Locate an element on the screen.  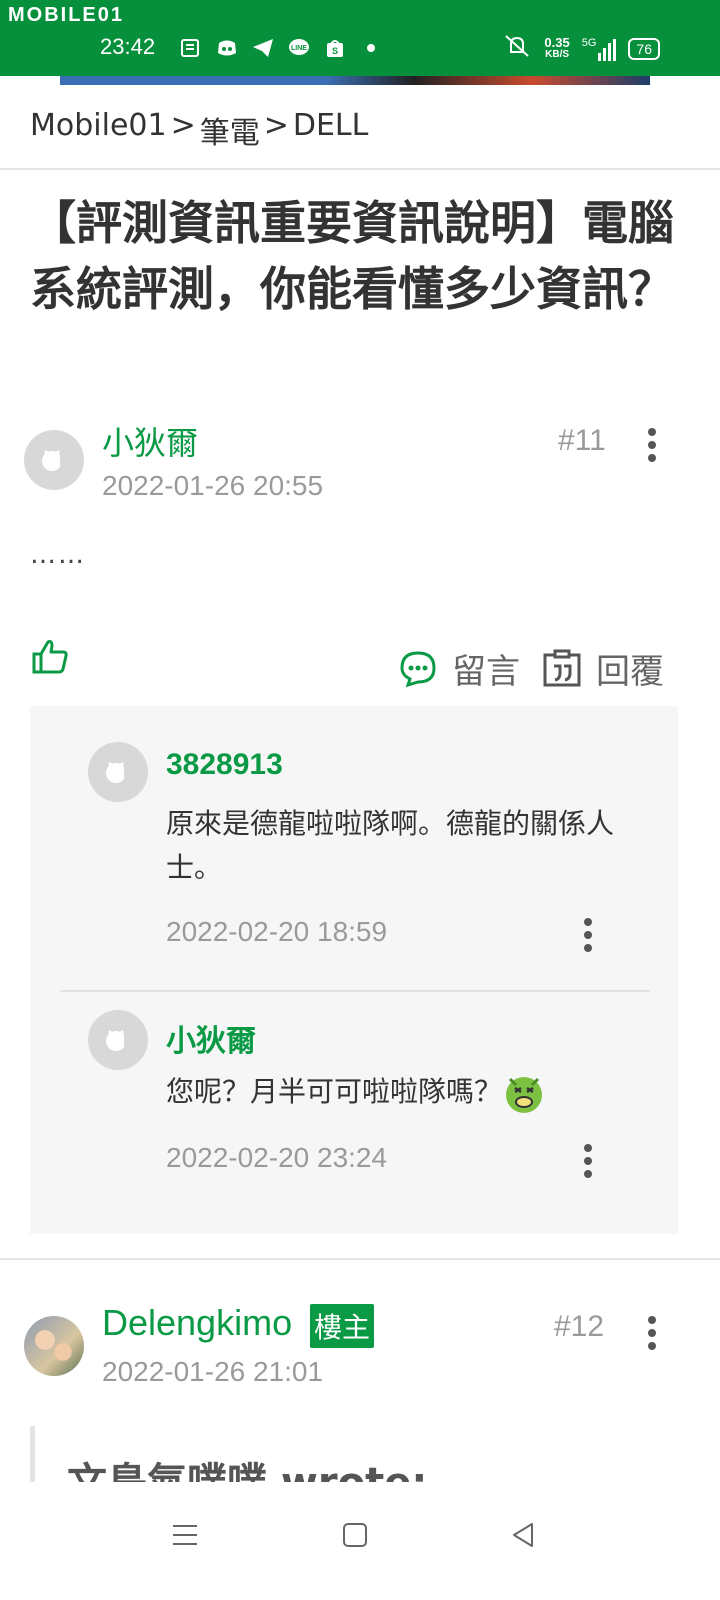
post-timestamp: 2022-01-26 20:55 is located at coordinates (213, 485).